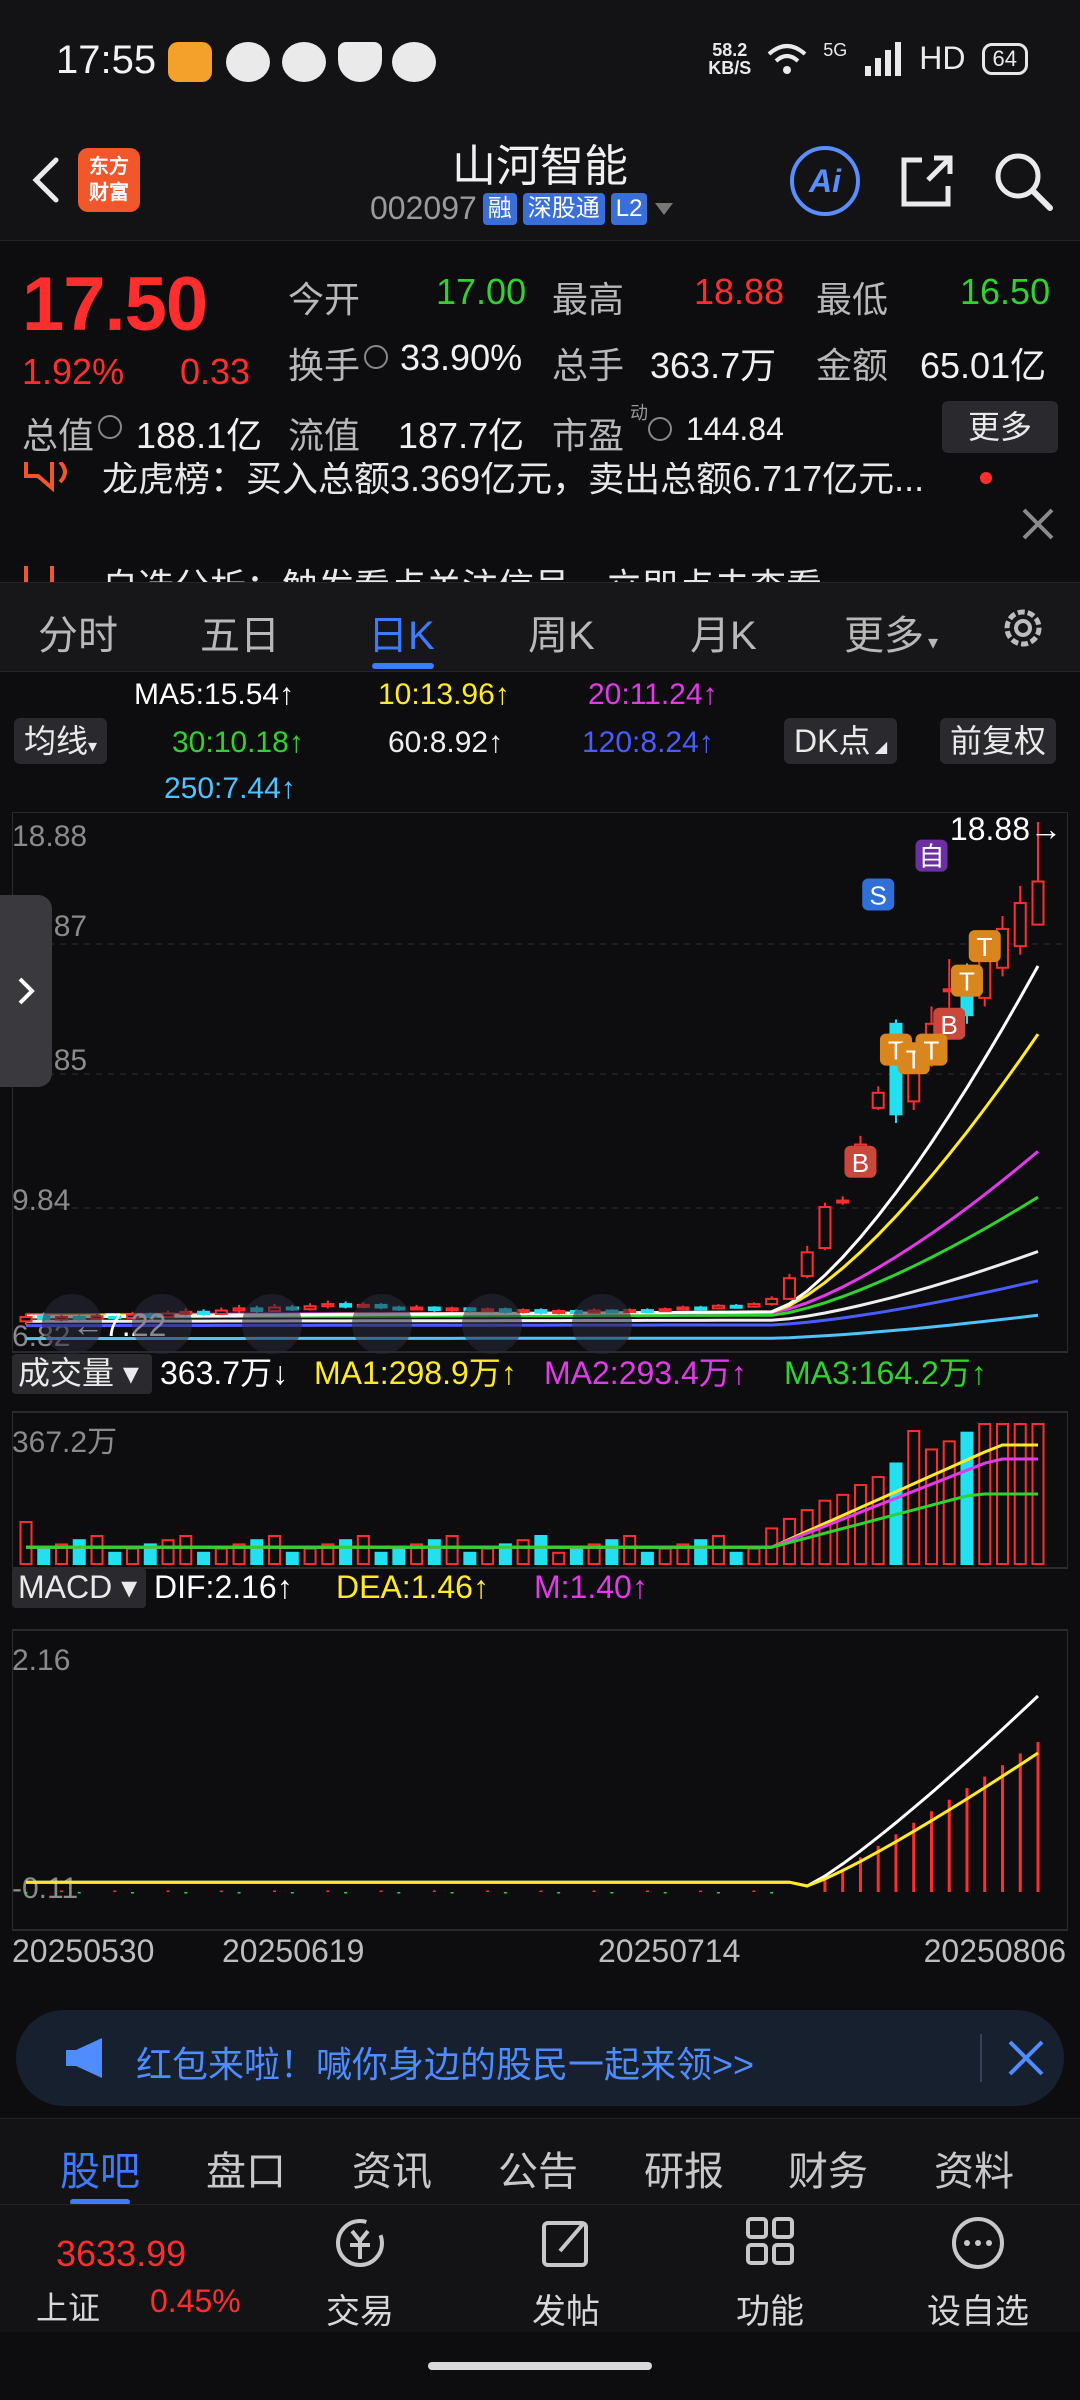 The height and width of the screenshot is (2400, 1080). What do you see at coordinates (462, 570) in the screenshot?
I see `news-headline-watchlist: 自选分析：触发看点关注信号，立即点击查看` at bounding box center [462, 570].